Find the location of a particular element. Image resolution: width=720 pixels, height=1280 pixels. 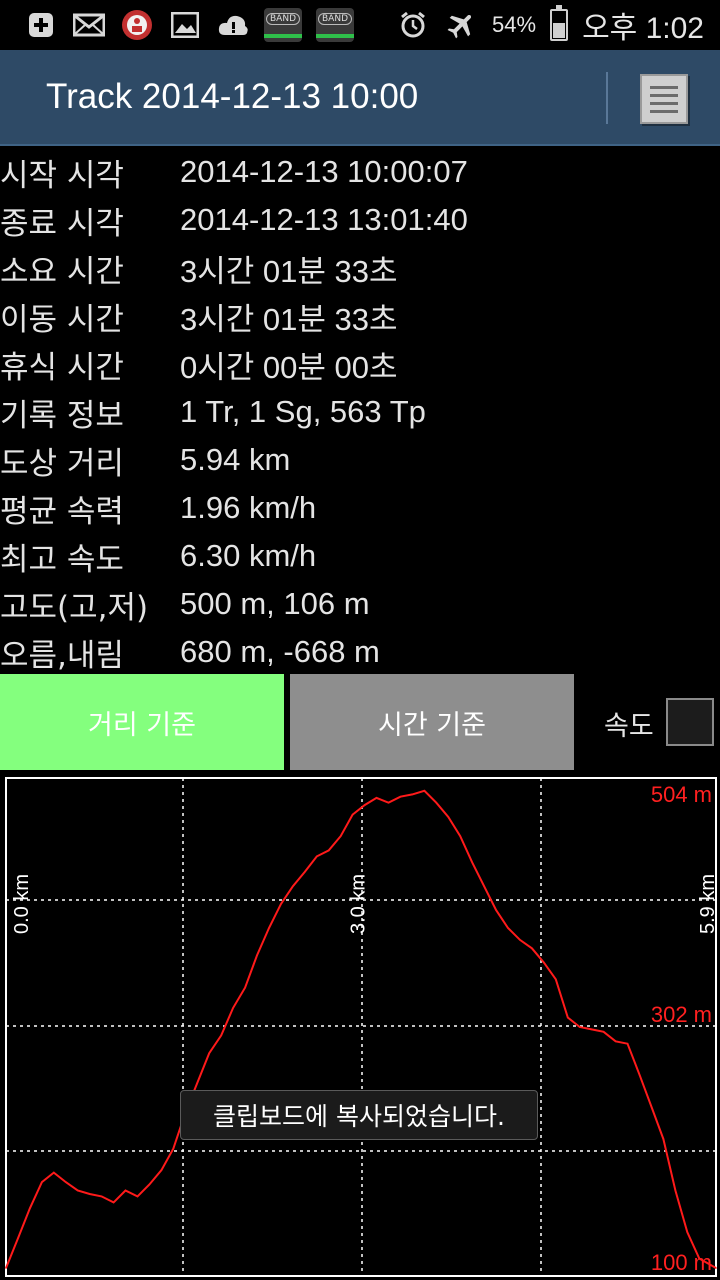

info-row: 고도(고,저) 500 m, 106 m is located at coordinates (360, 604).